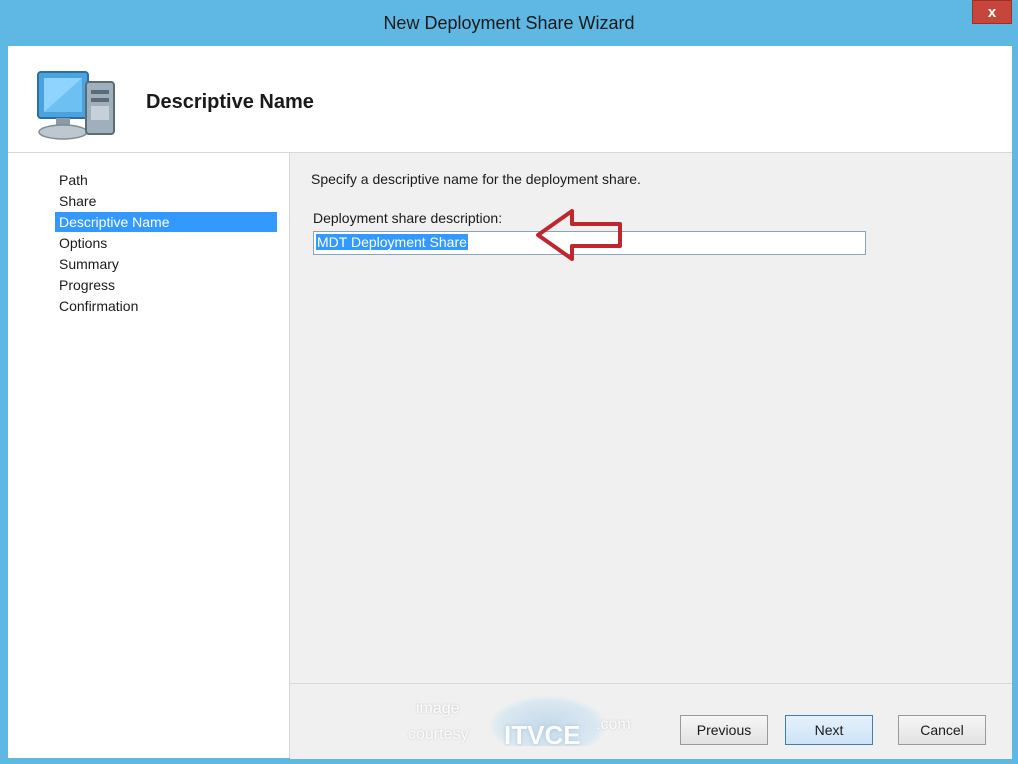  What do you see at coordinates (166, 222) in the screenshot?
I see `nav-item-descriptive-name: Descriptive Name` at bounding box center [166, 222].